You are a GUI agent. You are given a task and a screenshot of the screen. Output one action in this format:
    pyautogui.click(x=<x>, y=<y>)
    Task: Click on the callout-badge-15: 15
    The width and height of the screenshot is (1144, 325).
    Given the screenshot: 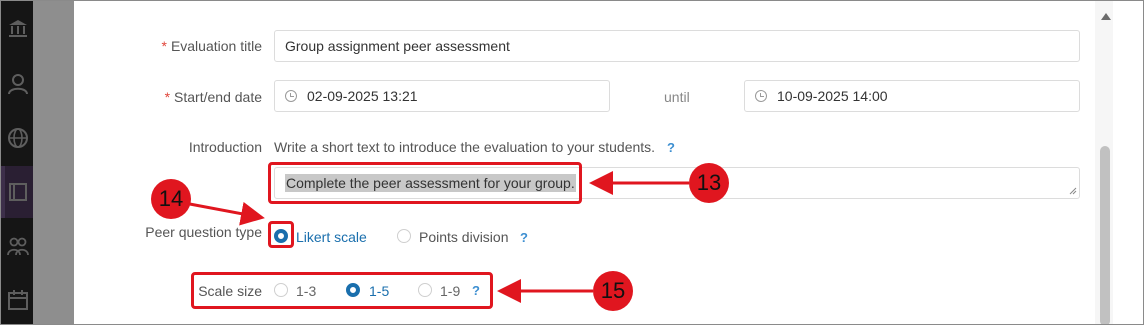 What is the action you would take?
    pyautogui.click(x=613, y=291)
    